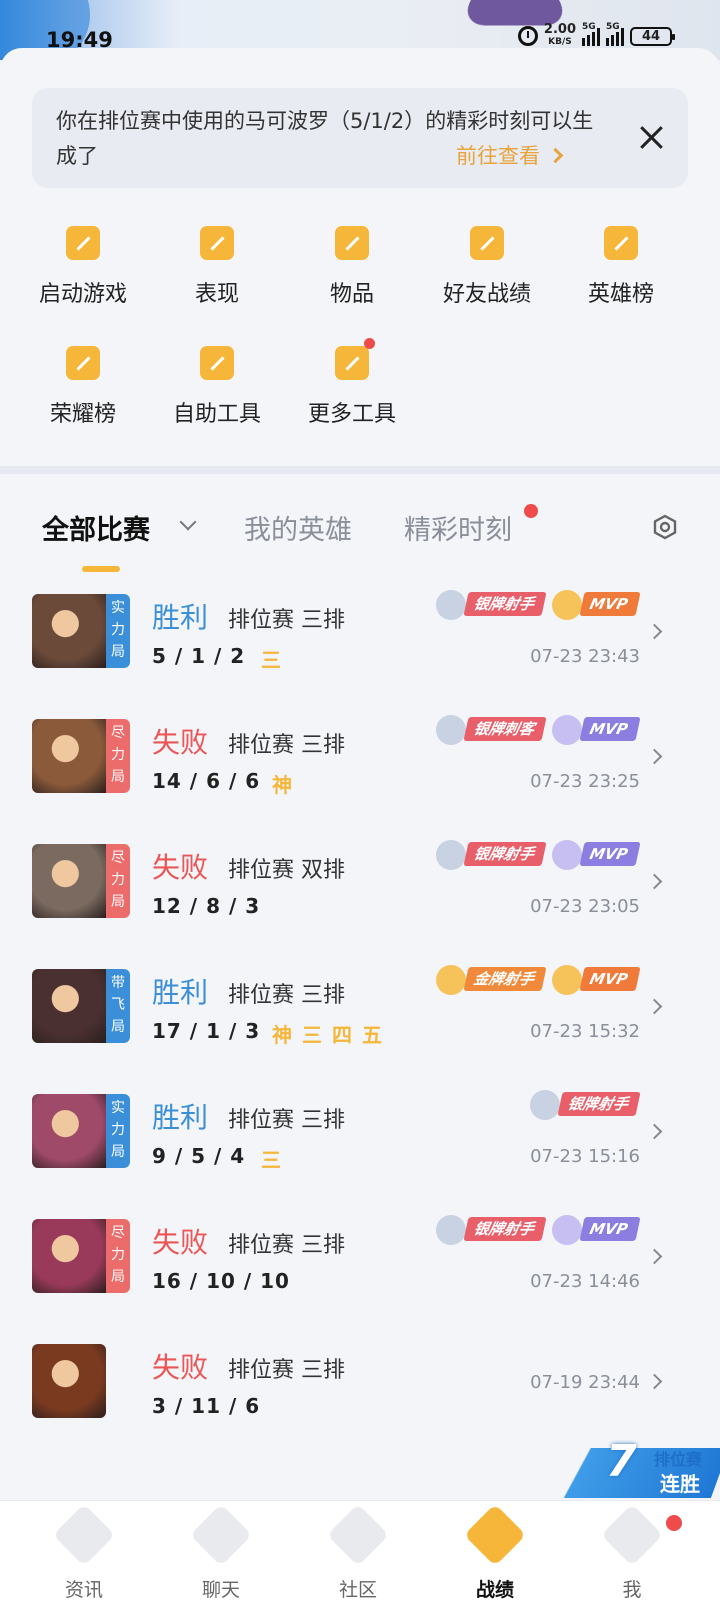  I want to click on profile-icon, so click(632, 1535).